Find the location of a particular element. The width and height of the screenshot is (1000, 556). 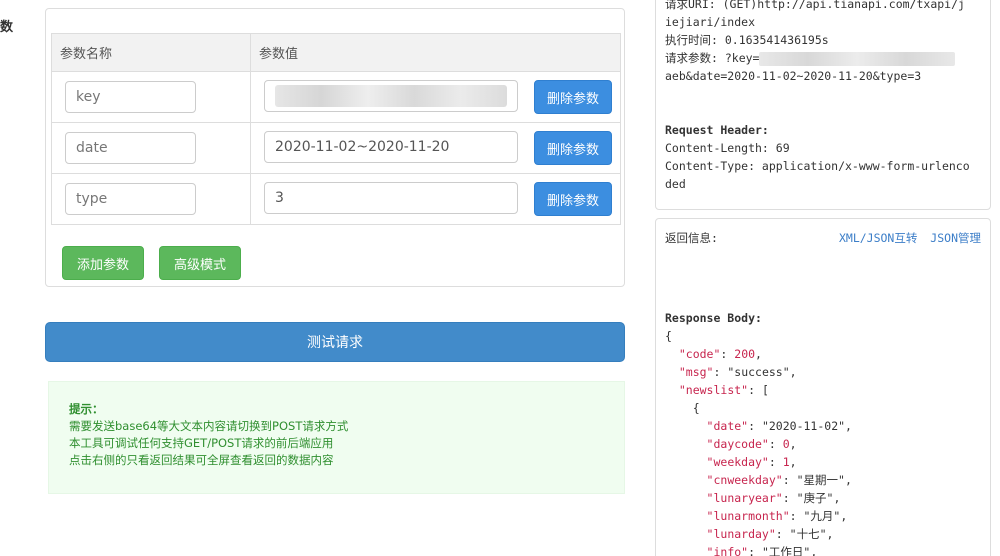

json-line: "daycode": 0, is located at coordinates (751, 444).